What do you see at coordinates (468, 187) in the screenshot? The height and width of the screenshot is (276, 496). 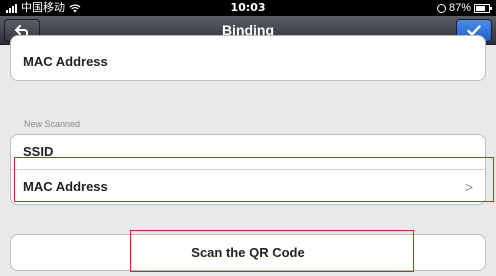 I see `chevron-right-icon: >` at bounding box center [468, 187].